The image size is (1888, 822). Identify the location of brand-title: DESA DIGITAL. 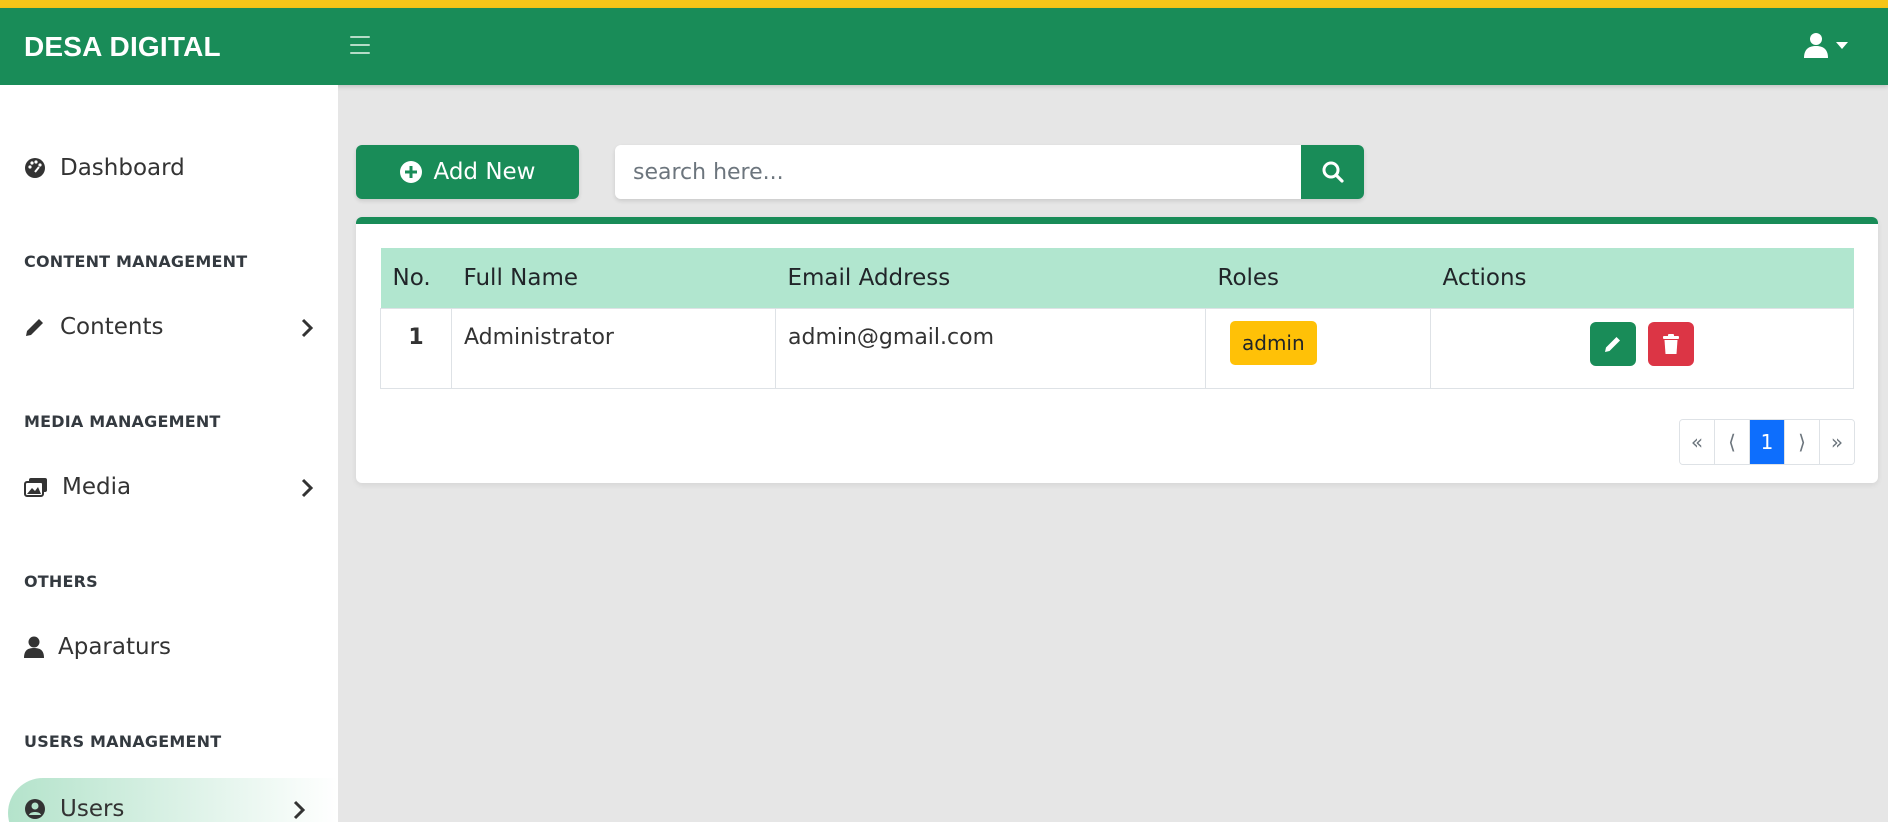
(122, 47).